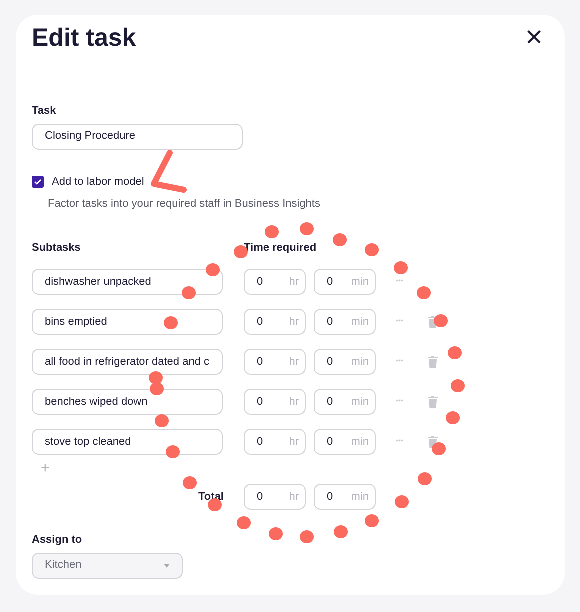 The image size is (580, 612). Describe the element at coordinates (185, 204) in the screenshot. I see `help-text: Factor tasks into your required staff in Business Insights` at that location.